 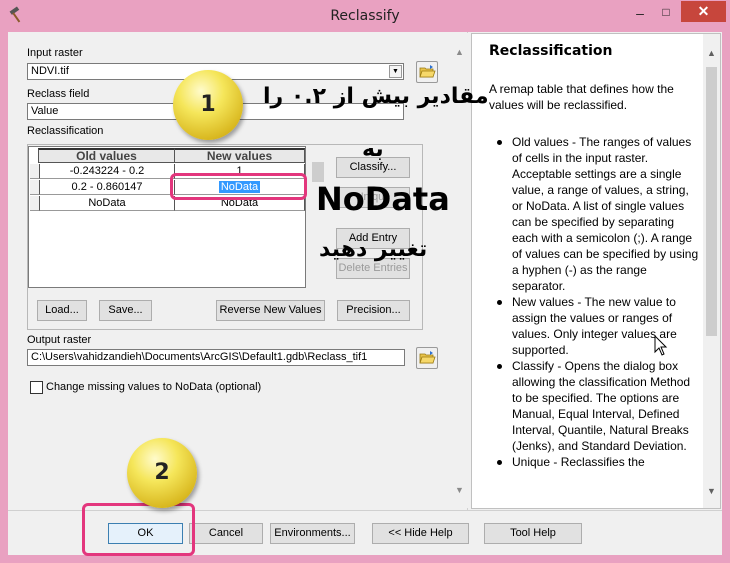 I want to click on input-raster-value: NDVI.tif, so click(x=50, y=71).